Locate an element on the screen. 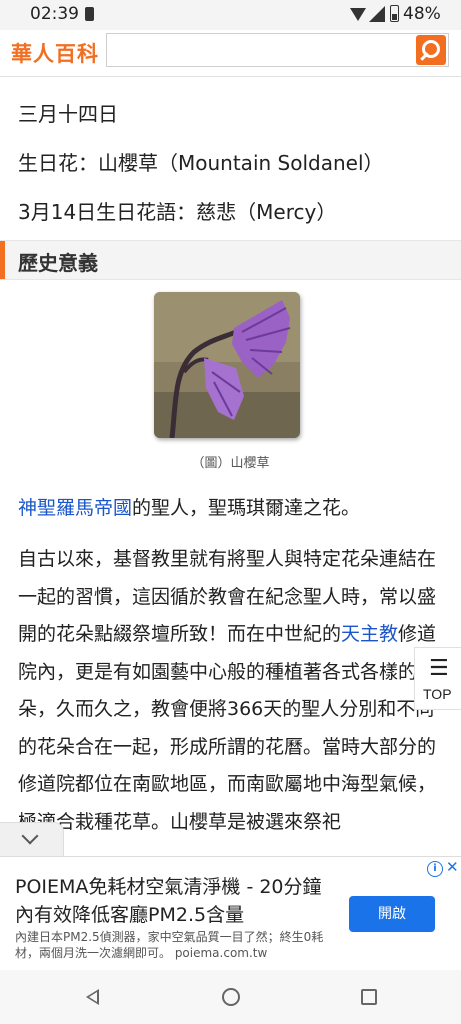  home-icon is located at coordinates (231, 997).